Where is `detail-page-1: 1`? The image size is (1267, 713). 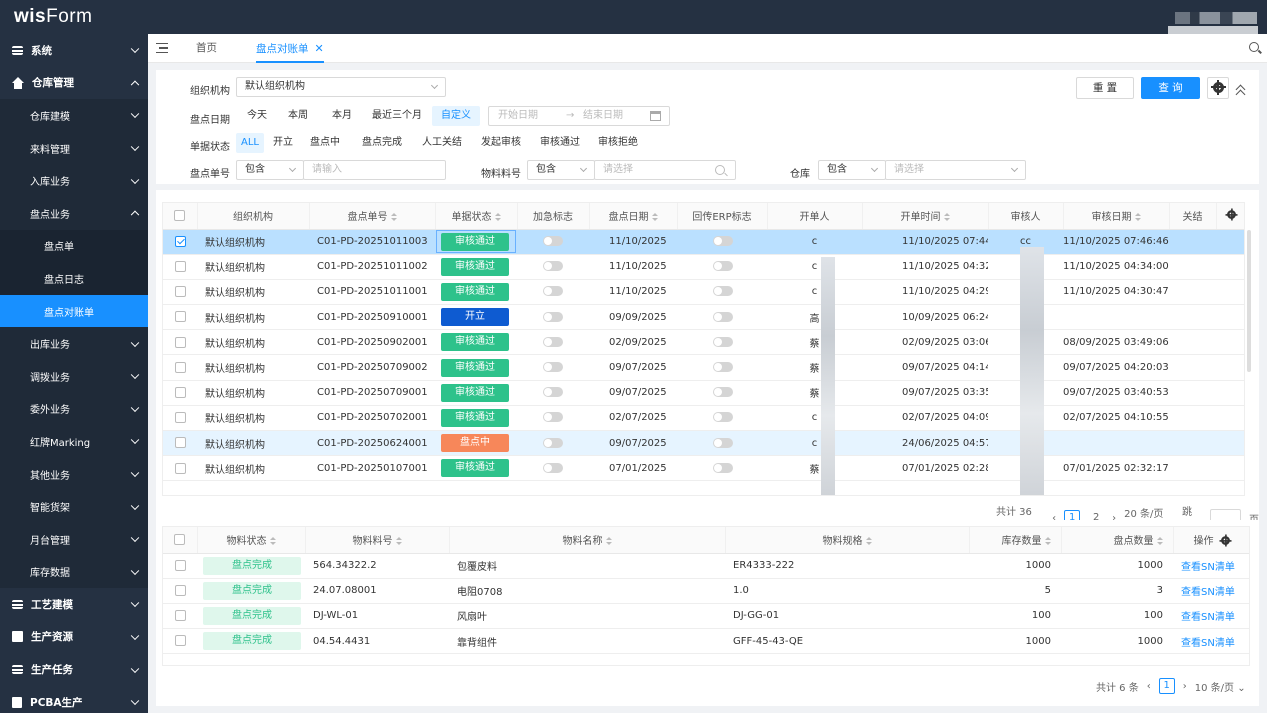 detail-page-1: 1 is located at coordinates (1166, 686).